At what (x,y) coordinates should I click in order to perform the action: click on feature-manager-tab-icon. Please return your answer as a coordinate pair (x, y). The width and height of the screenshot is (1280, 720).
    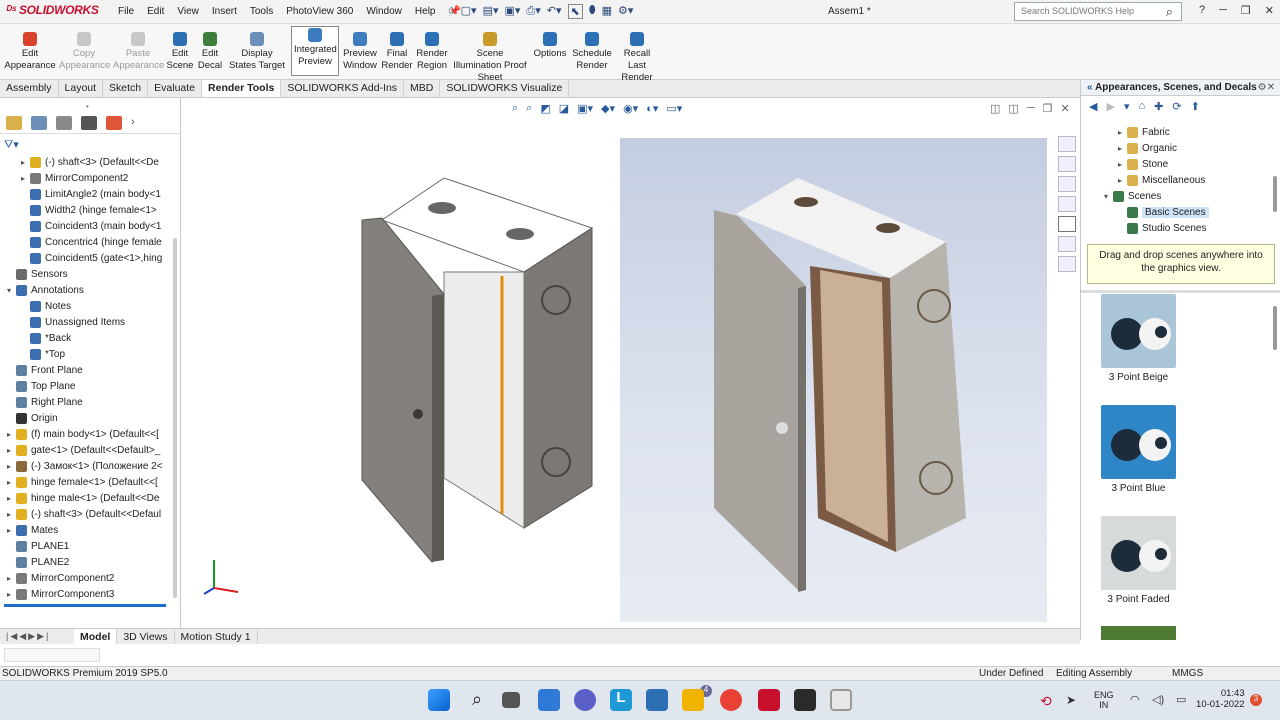
    Looking at the image, I should click on (14, 123).